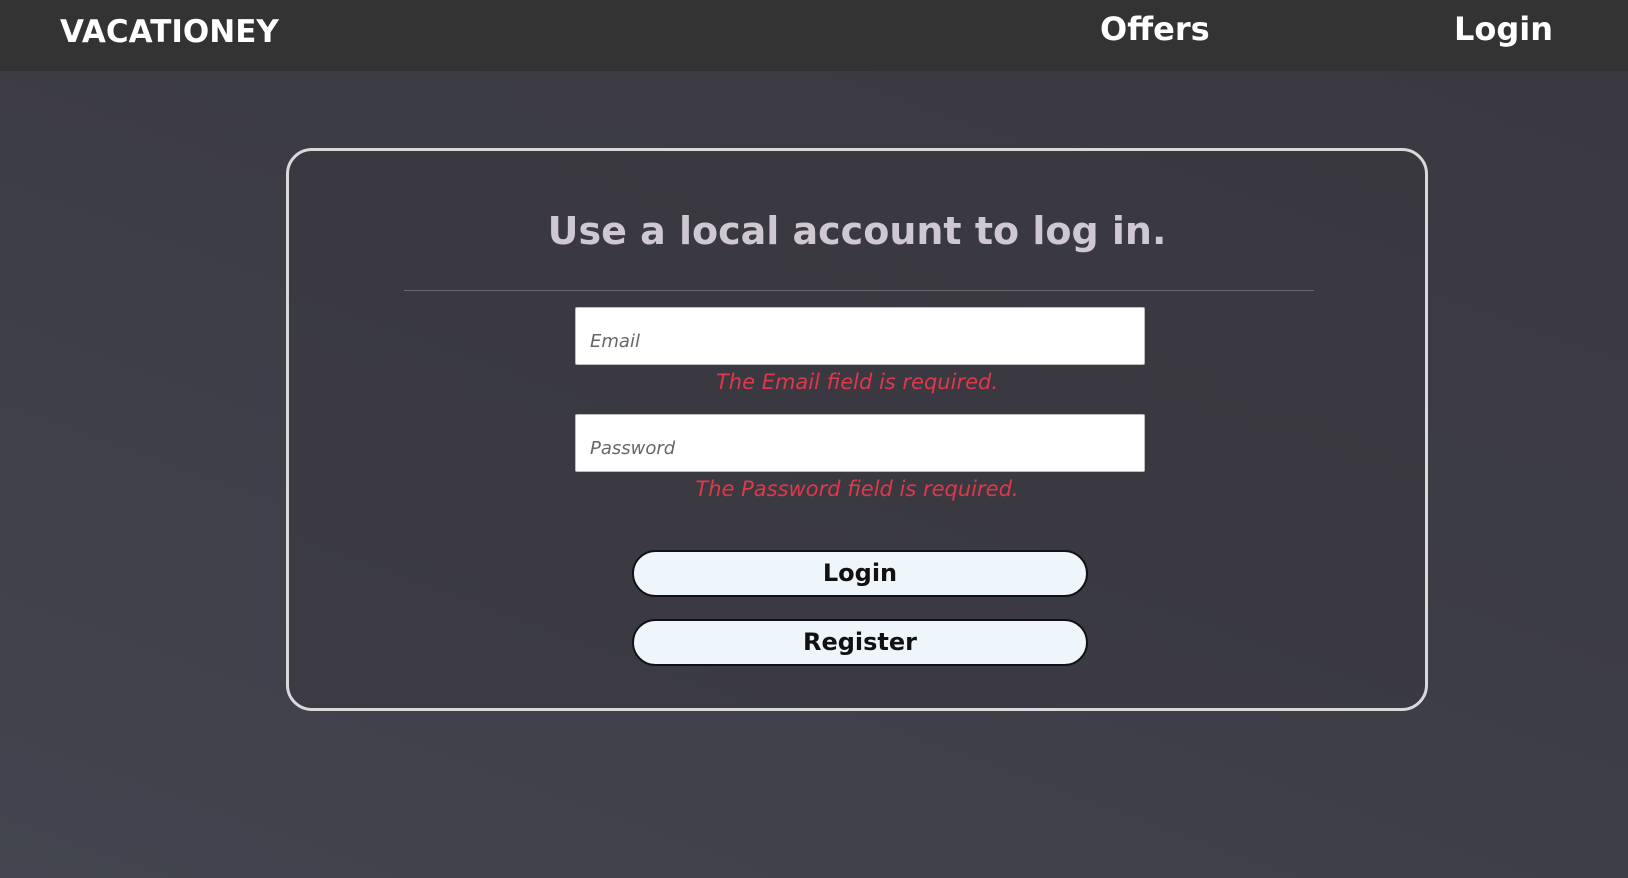 The height and width of the screenshot is (878, 1628). What do you see at coordinates (1503, 29) in the screenshot?
I see `nav-link-login: Login` at bounding box center [1503, 29].